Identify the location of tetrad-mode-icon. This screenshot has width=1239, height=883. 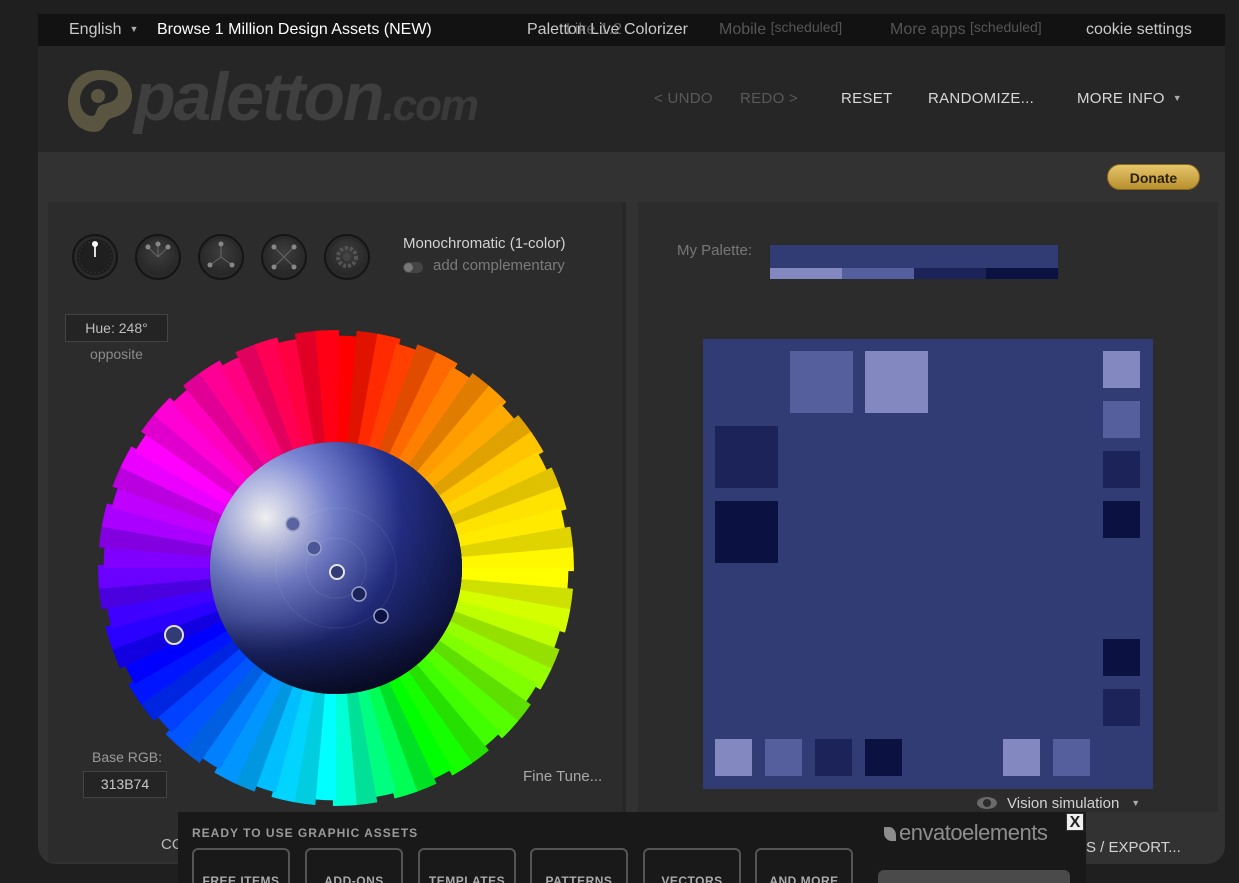
(284, 257).